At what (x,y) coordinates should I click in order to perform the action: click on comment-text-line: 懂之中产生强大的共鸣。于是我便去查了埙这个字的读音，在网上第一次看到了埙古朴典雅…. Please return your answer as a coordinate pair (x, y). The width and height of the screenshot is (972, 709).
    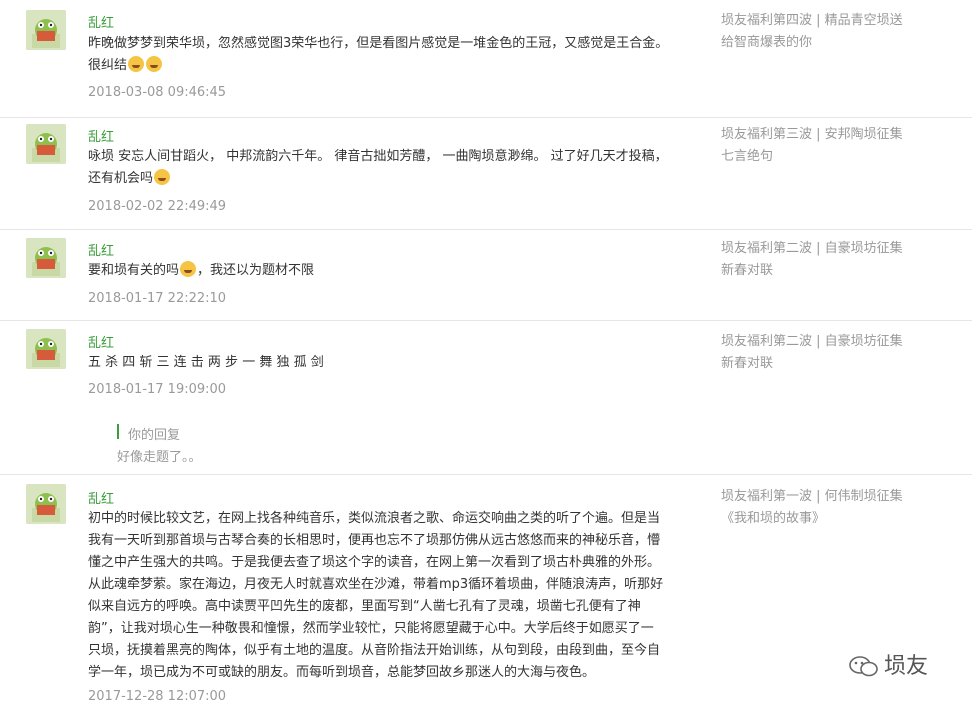
    Looking at the image, I should click on (374, 562).